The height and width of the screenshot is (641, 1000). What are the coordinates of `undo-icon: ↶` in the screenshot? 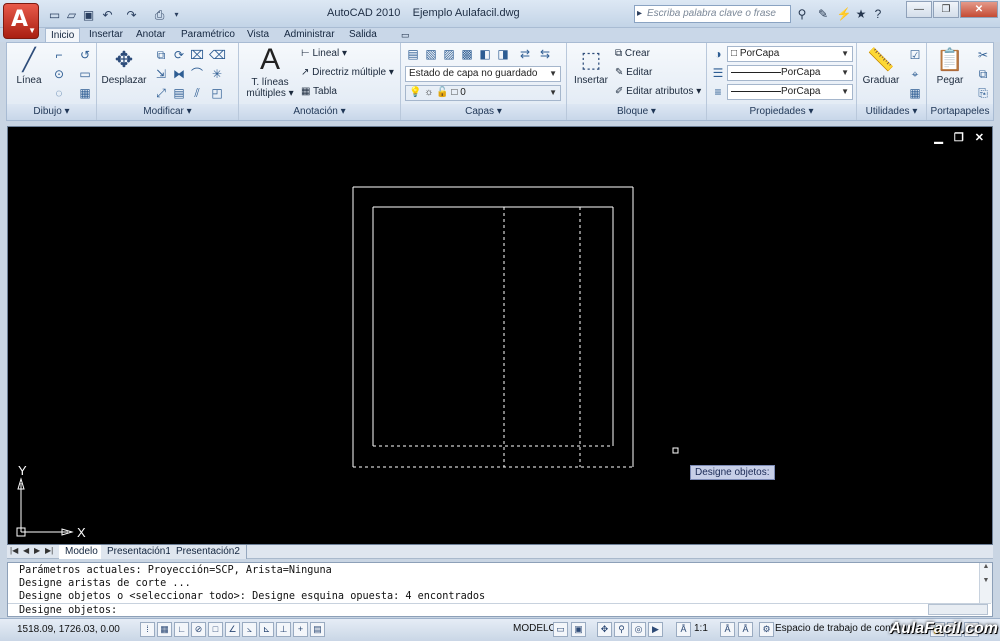 It's located at (107, 15).